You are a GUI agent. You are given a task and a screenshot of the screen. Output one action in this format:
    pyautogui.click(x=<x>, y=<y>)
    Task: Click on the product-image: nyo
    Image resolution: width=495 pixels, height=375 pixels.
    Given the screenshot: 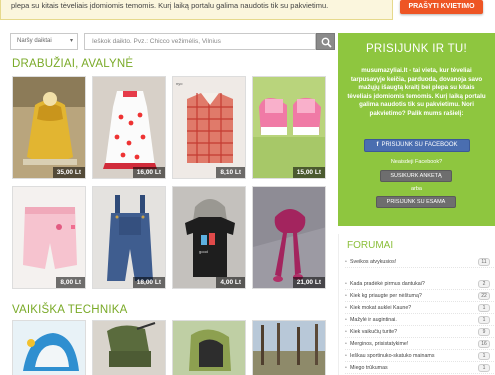 What is the action you would take?
    pyautogui.click(x=209, y=127)
    